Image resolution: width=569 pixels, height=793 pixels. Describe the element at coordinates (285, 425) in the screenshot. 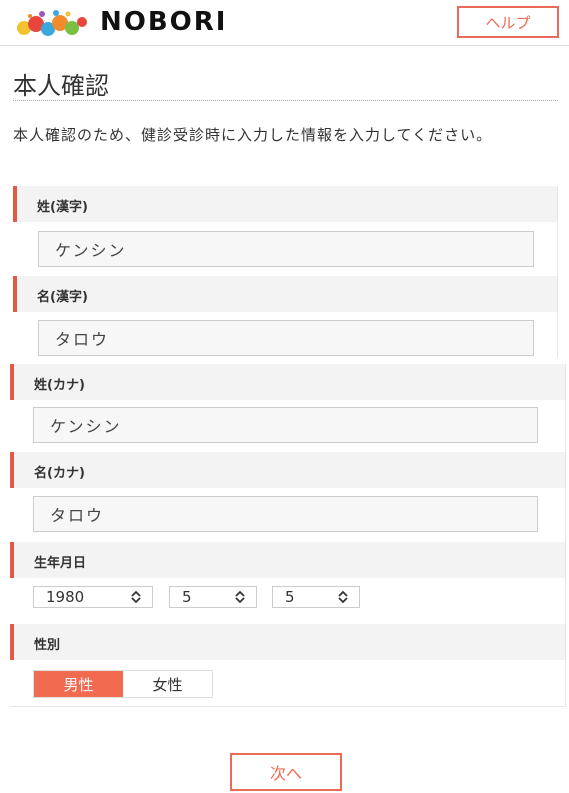

I see `last-name-kana-input: ケンシン` at that location.